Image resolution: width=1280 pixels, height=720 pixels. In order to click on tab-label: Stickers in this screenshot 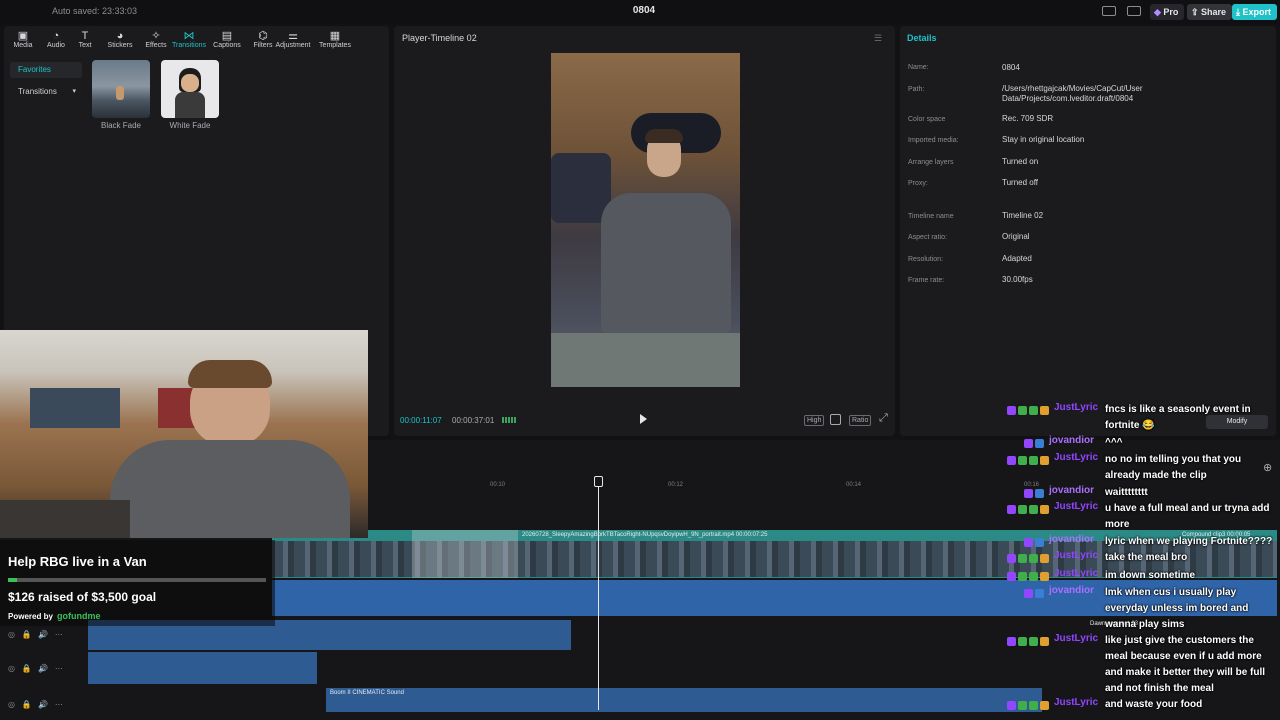, I will do `click(120, 45)`.